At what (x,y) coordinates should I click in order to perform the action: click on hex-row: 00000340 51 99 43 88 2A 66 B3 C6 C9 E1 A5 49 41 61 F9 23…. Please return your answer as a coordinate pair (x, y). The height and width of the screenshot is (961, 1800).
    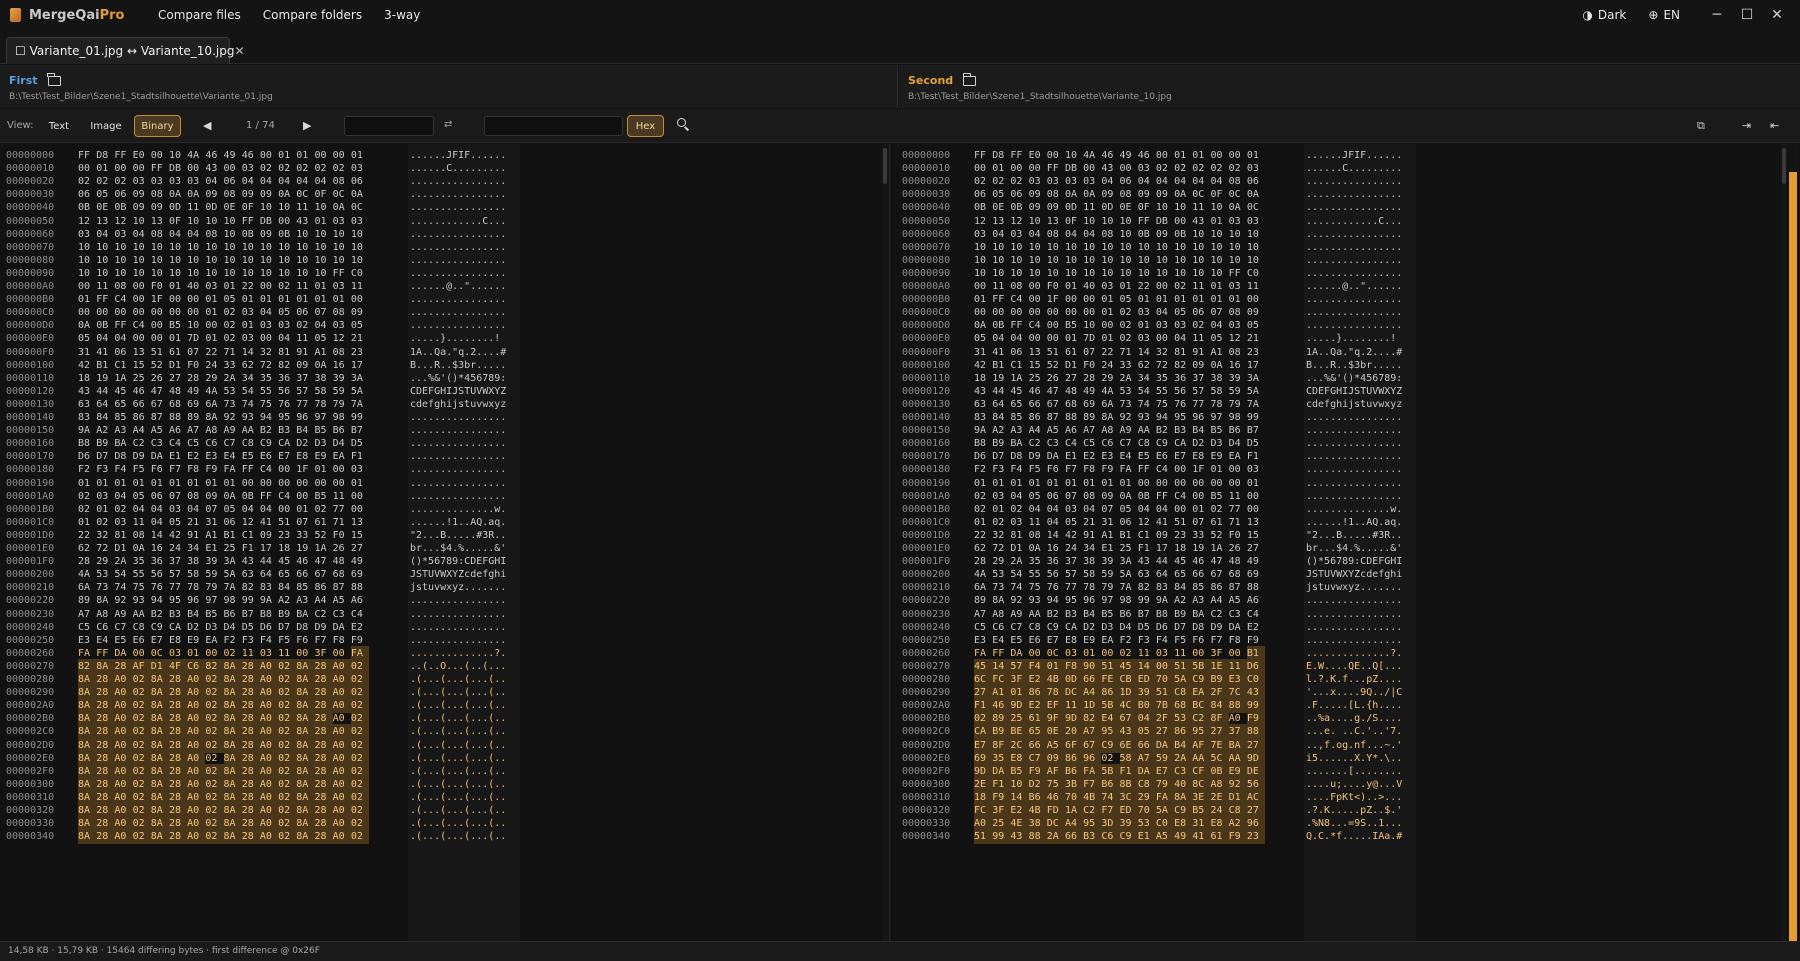
    Looking at the image, I should click on (1338, 837).